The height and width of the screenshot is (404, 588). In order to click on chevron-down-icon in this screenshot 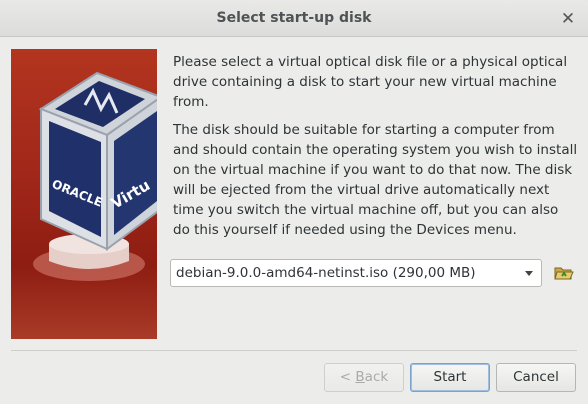, I will do `click(529, 273)`.